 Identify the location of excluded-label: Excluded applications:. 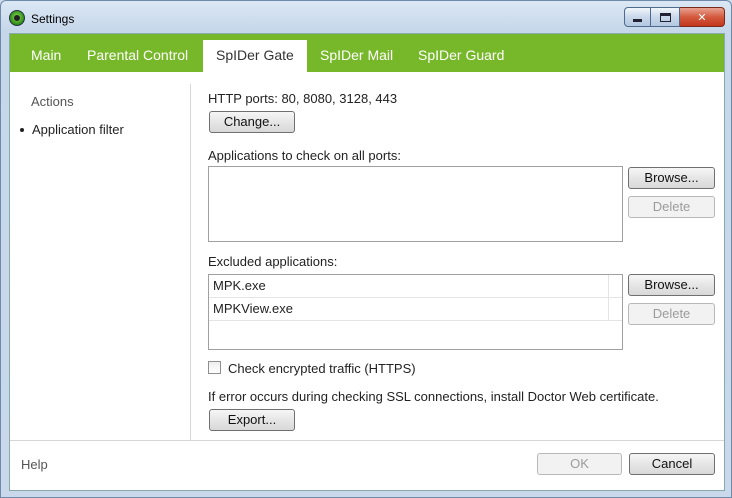
(273, 261).